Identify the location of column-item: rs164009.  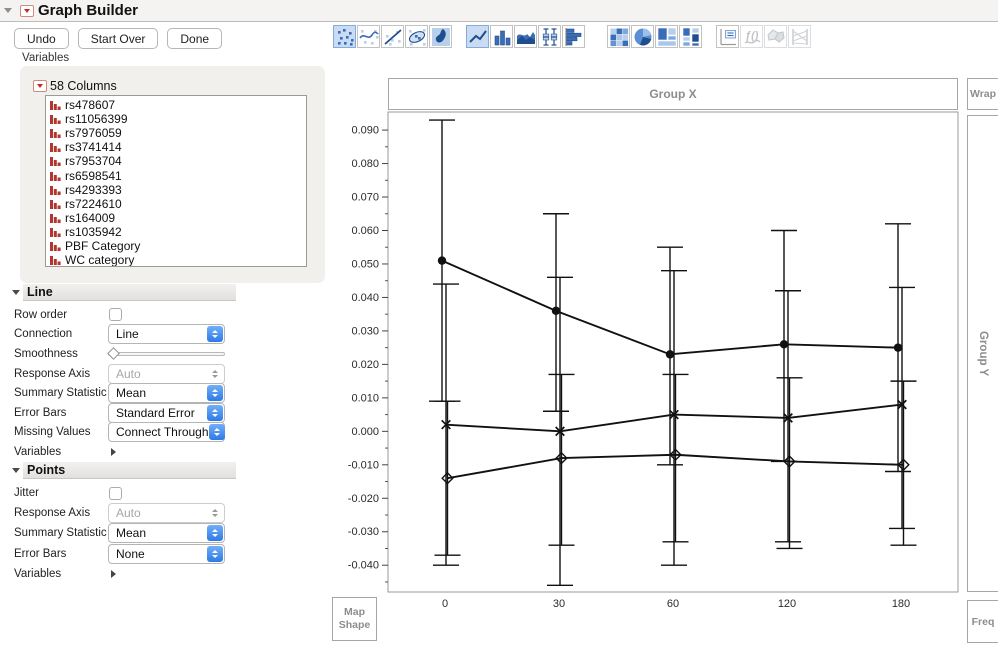
(178, 218).